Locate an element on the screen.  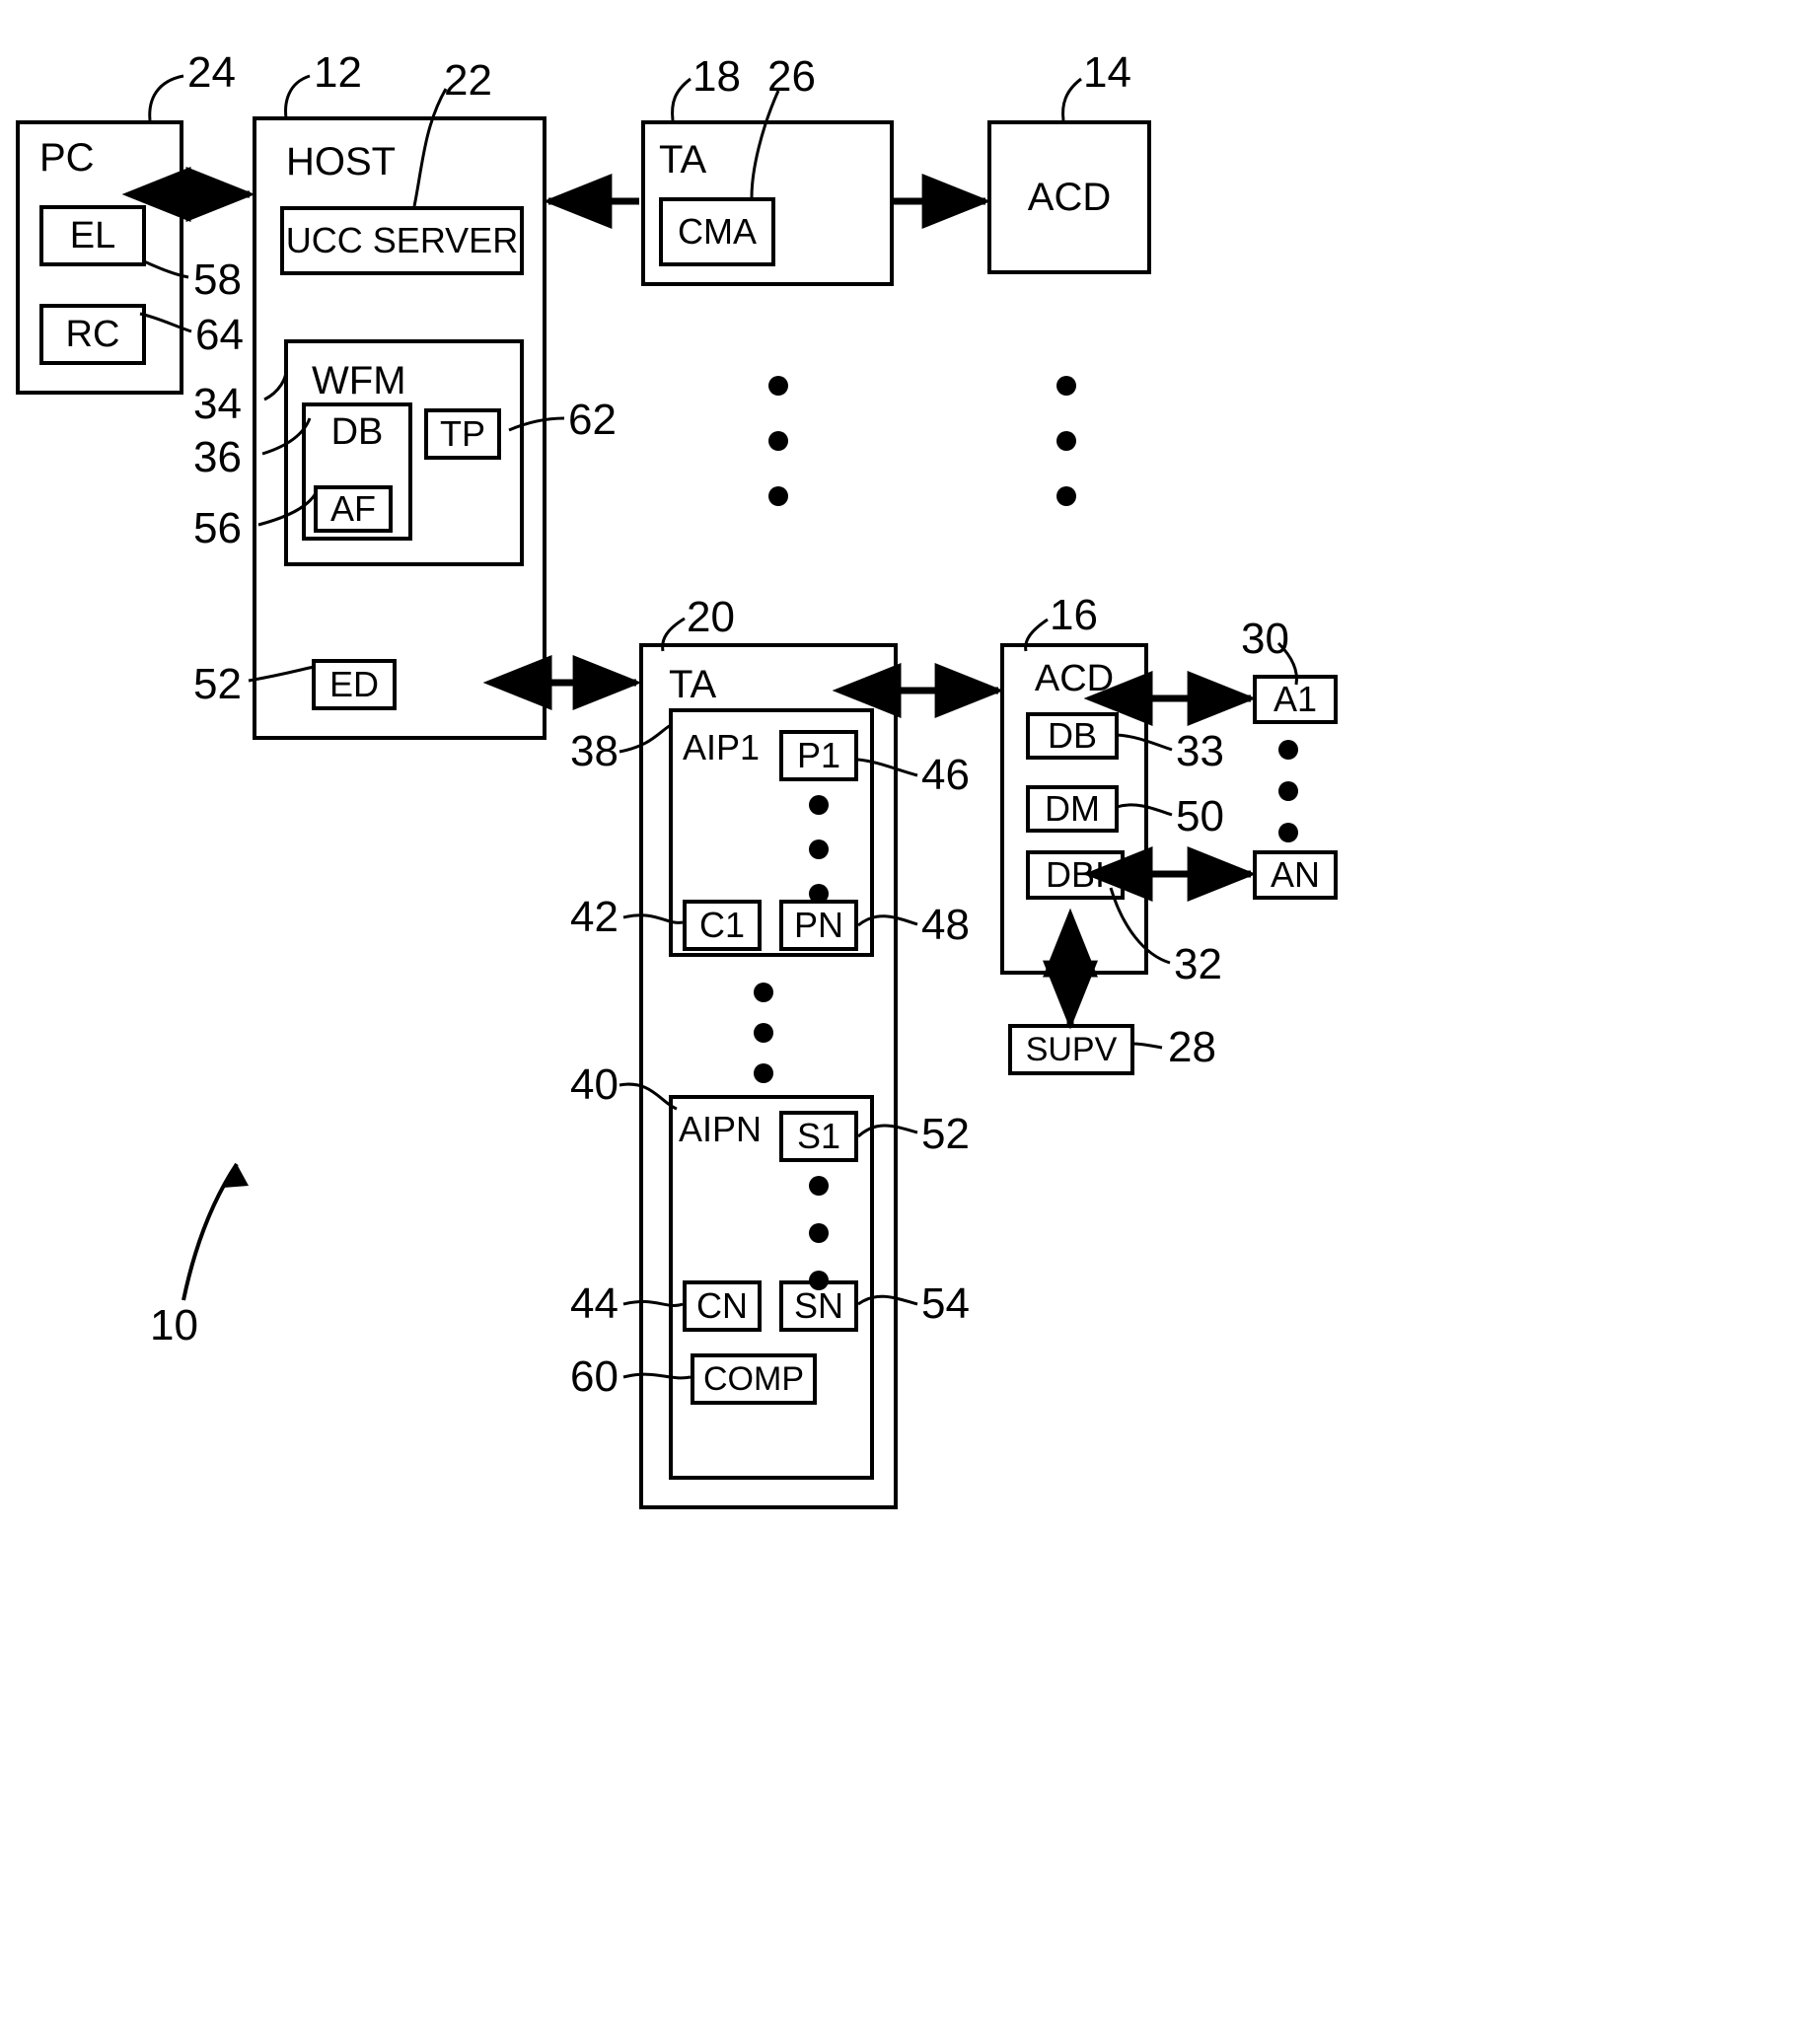
ref-58: 58 is located at coordinates (217, 279).